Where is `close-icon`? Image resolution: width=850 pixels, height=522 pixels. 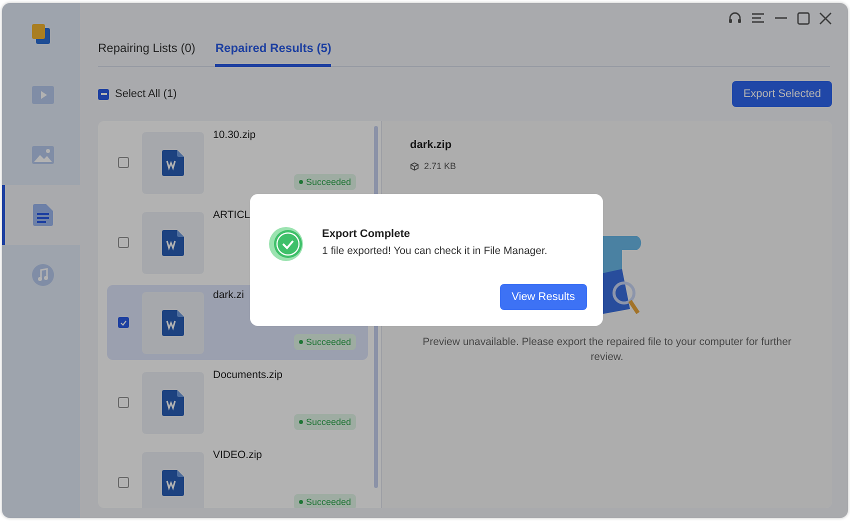 close-icon is located at coordinates (825, 18).